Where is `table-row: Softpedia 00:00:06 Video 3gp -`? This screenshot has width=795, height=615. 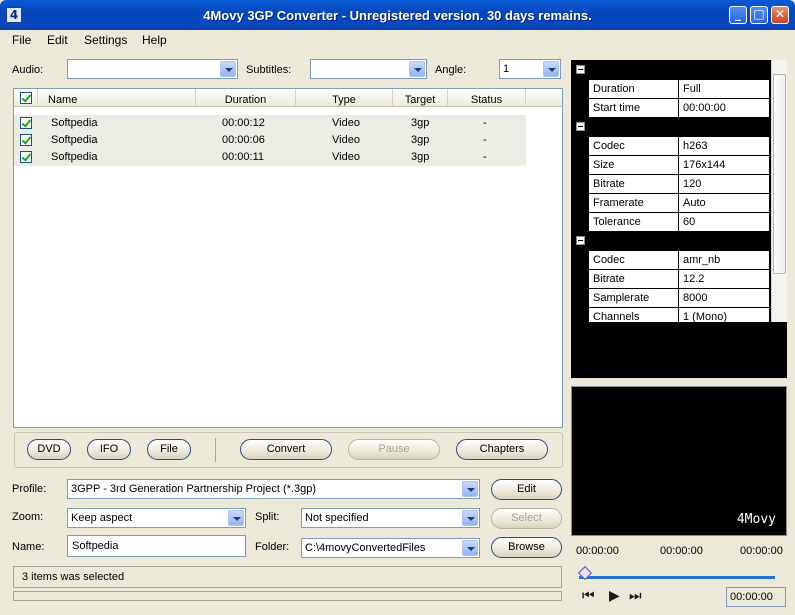 table-row: Softpedia 00:00:06 Video 3gp - is located at coordinates (270, 140).